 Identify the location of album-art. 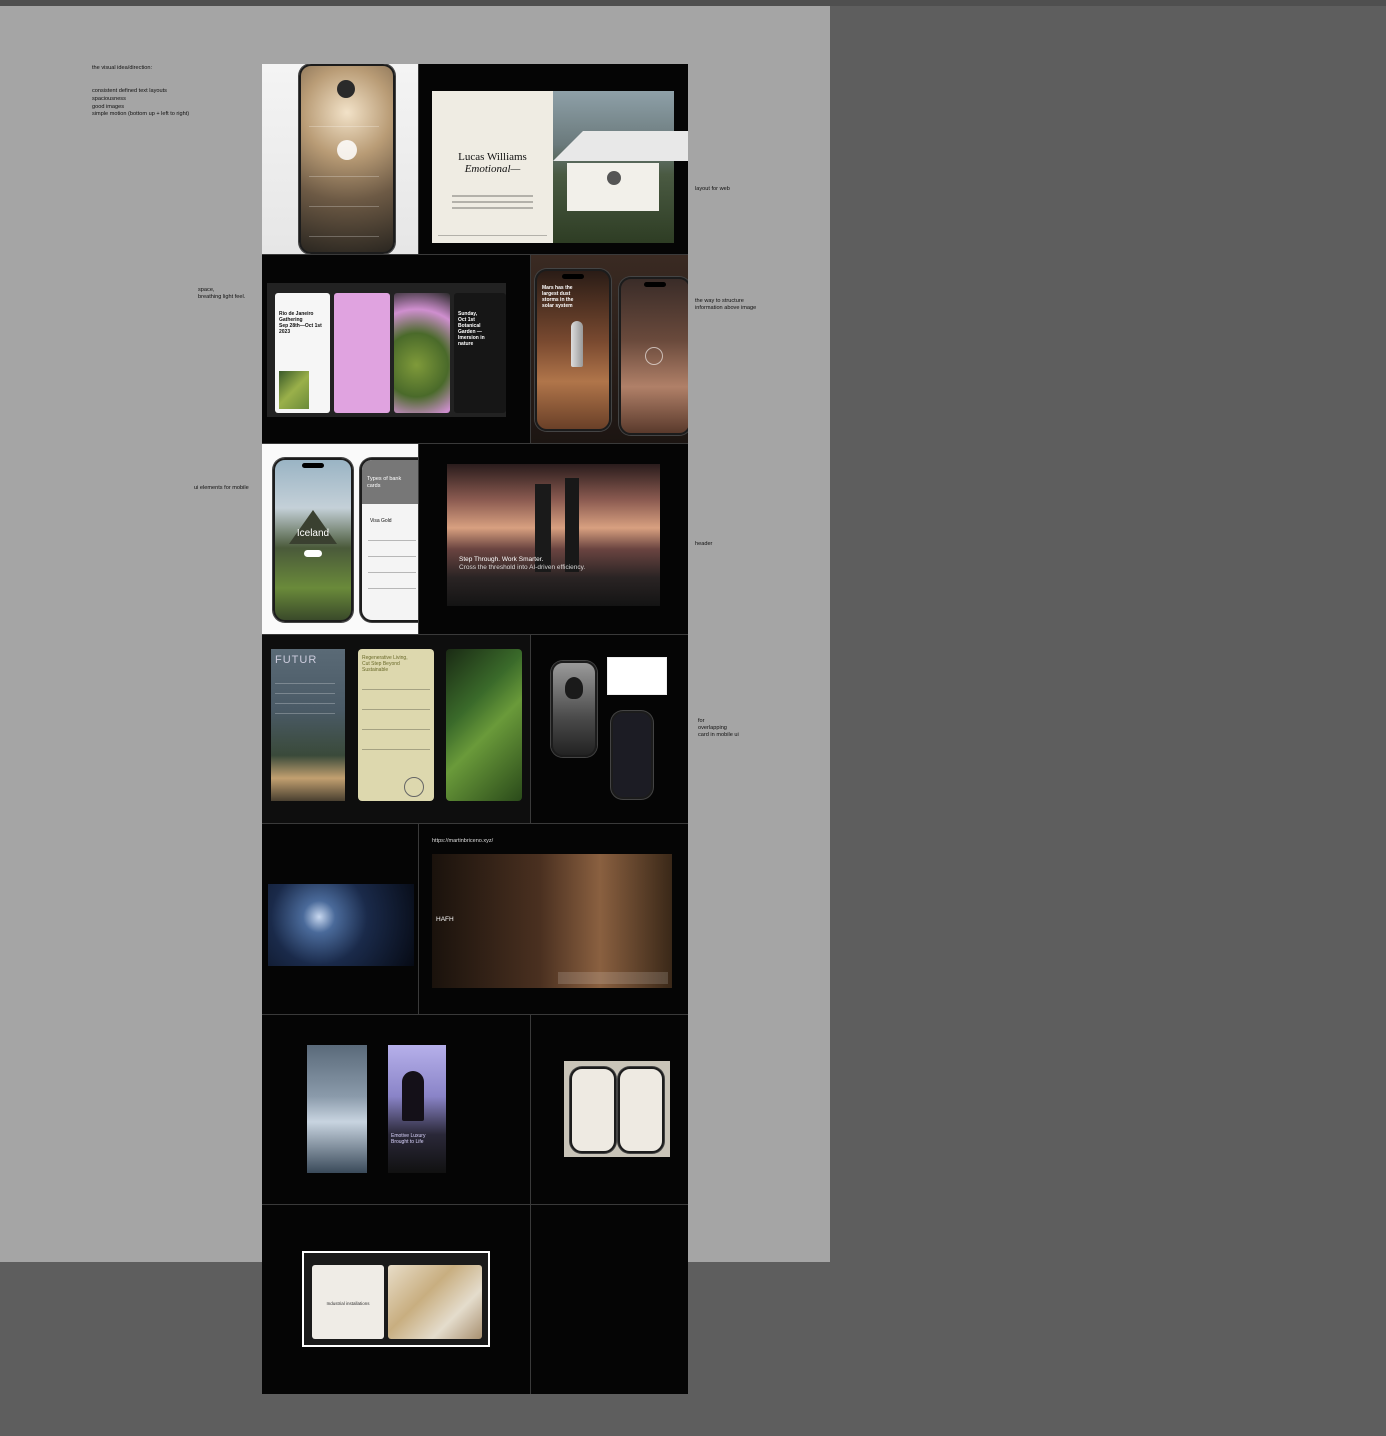
(346, 89).